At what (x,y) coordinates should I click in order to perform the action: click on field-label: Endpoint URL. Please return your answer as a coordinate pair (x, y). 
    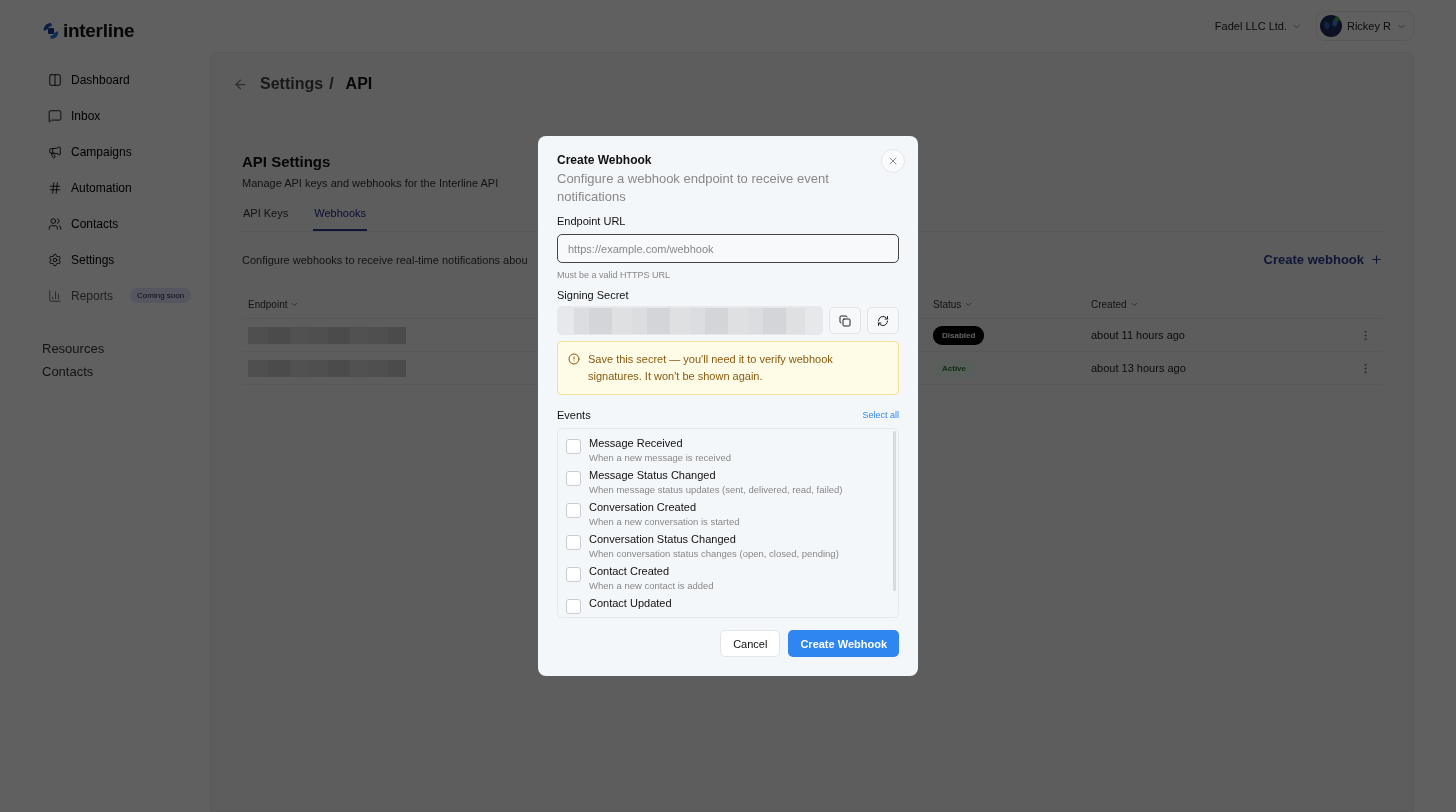
    Looking at the image, I should click on (592, 221).